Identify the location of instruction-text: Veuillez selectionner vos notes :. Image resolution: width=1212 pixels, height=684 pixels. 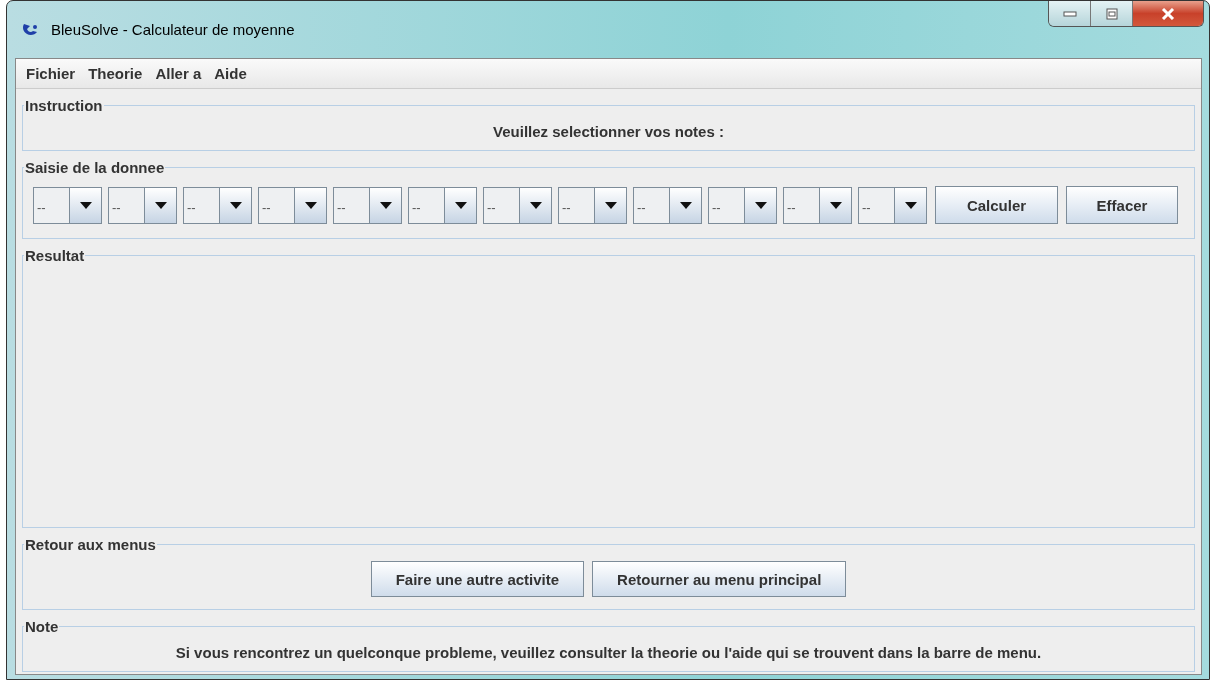
(608, 131).